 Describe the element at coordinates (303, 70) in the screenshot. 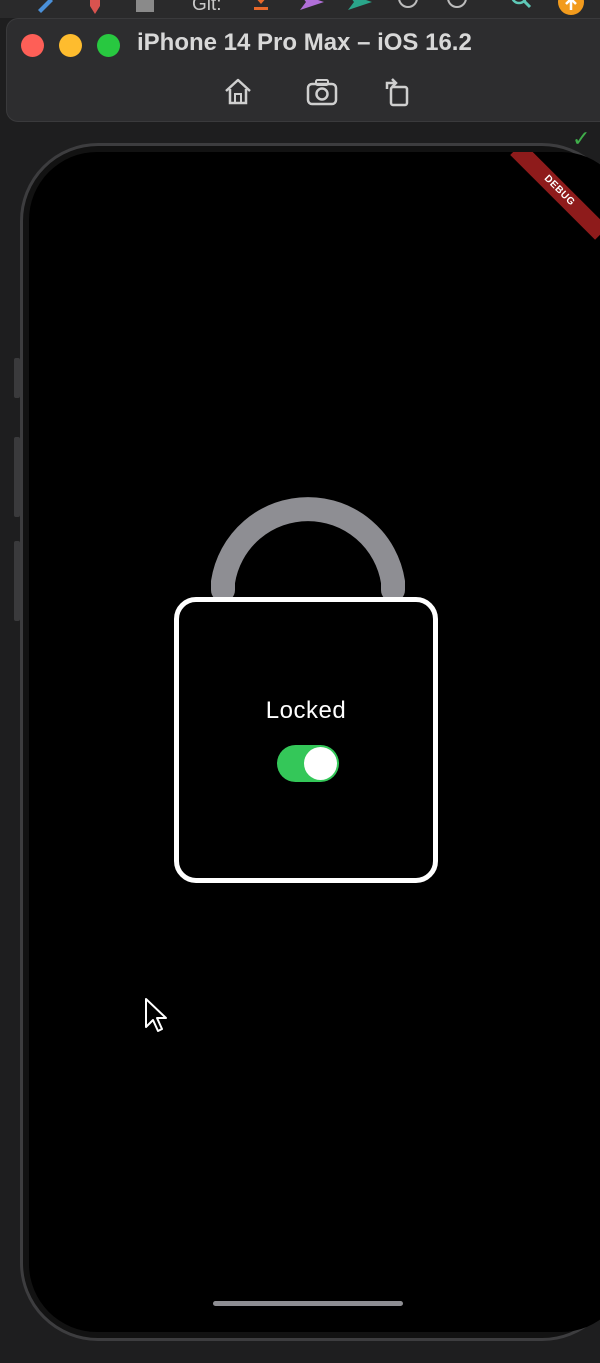

I see `simulator-window-titlebar: iPhone 14 Pro Max – iOS 16.2` at that location.